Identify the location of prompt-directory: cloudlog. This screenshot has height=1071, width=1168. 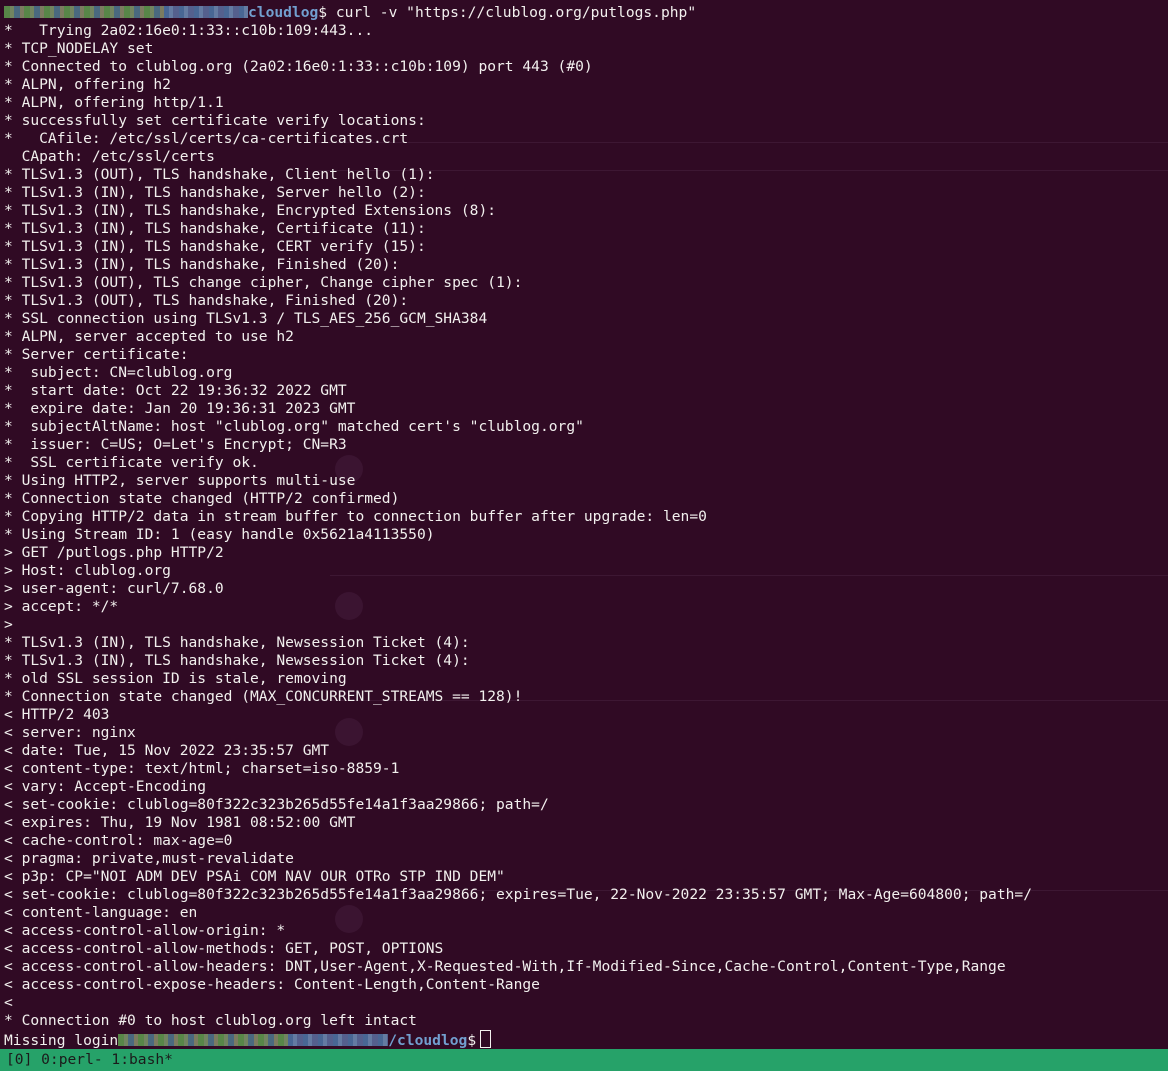
(283, 12).